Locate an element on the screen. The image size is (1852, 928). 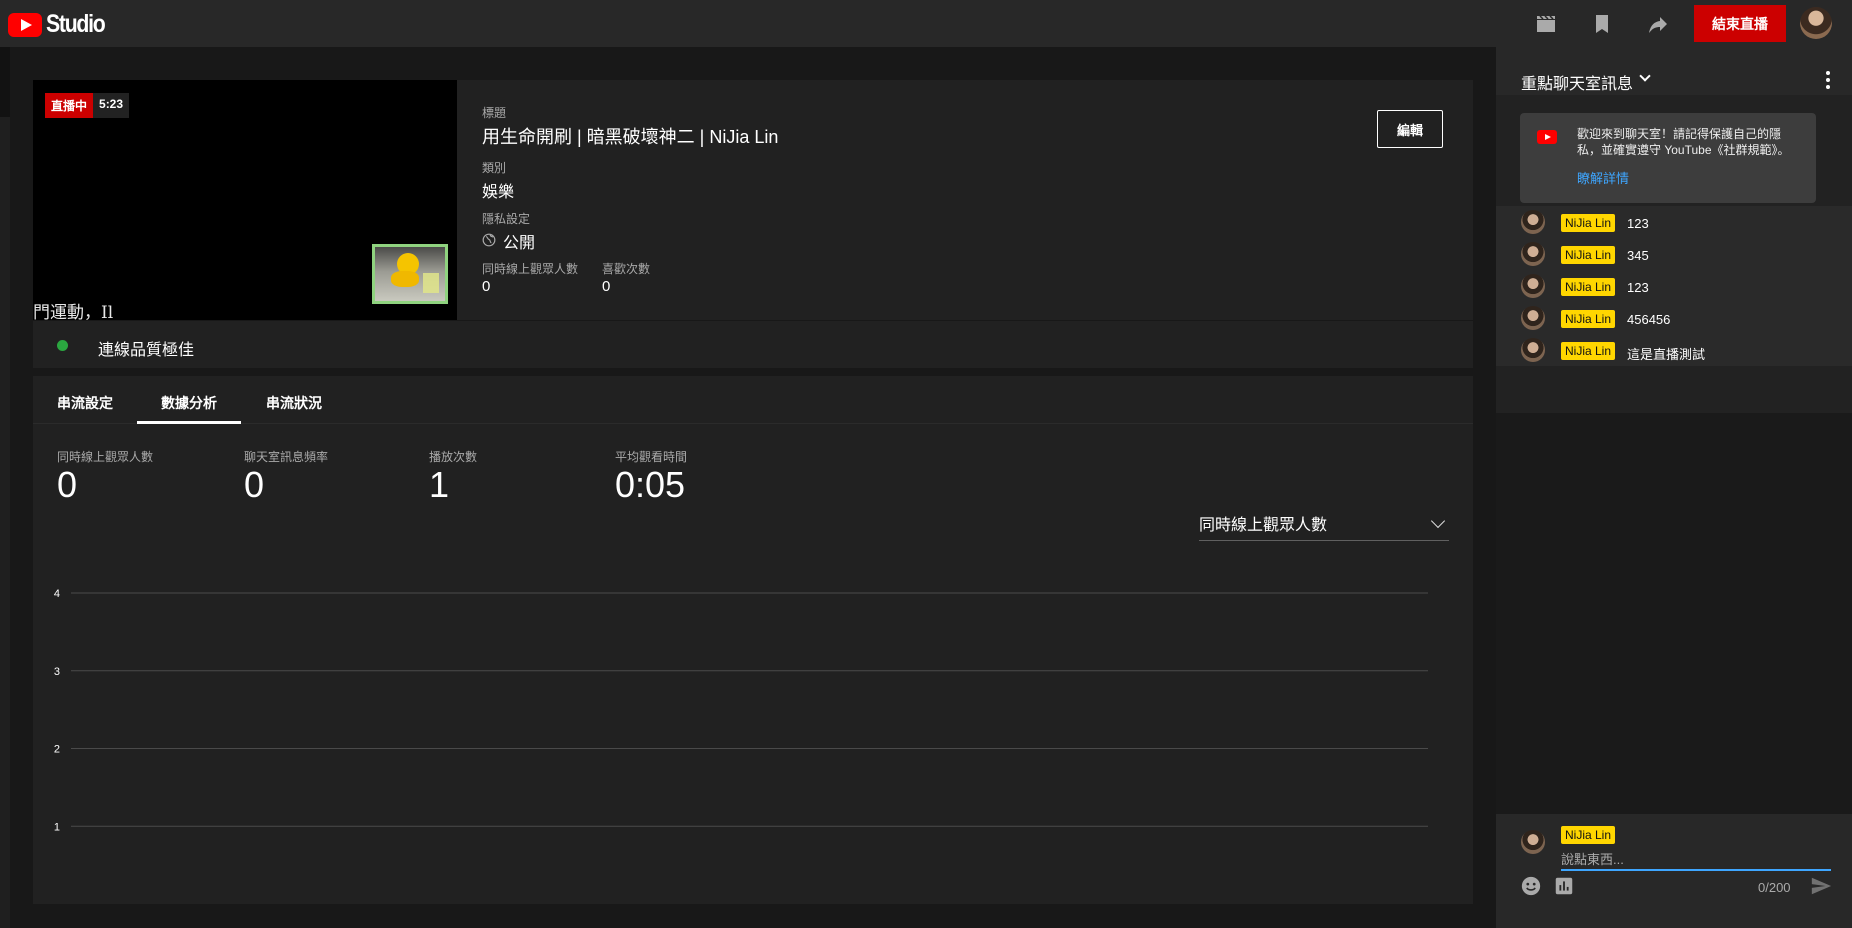
stream-privacy: 公開 is located at coordinates (519, 243).